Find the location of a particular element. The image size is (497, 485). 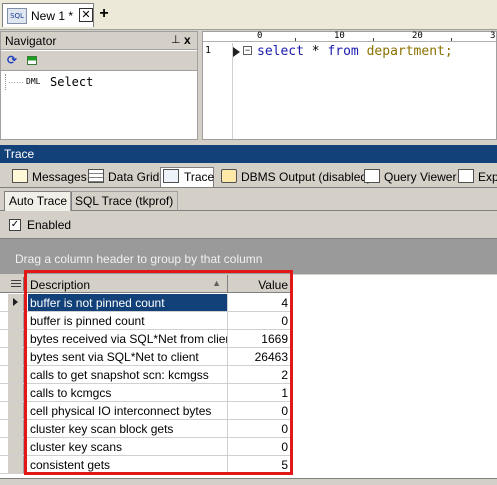

horizontal-scrollbar is located at coordinates (248, 481).